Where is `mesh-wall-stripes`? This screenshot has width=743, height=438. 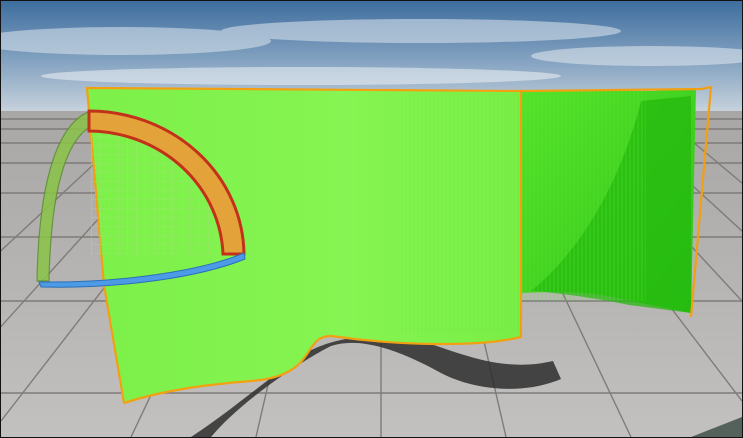
mesh-wall-stripes is located at coordinates (461, 213).